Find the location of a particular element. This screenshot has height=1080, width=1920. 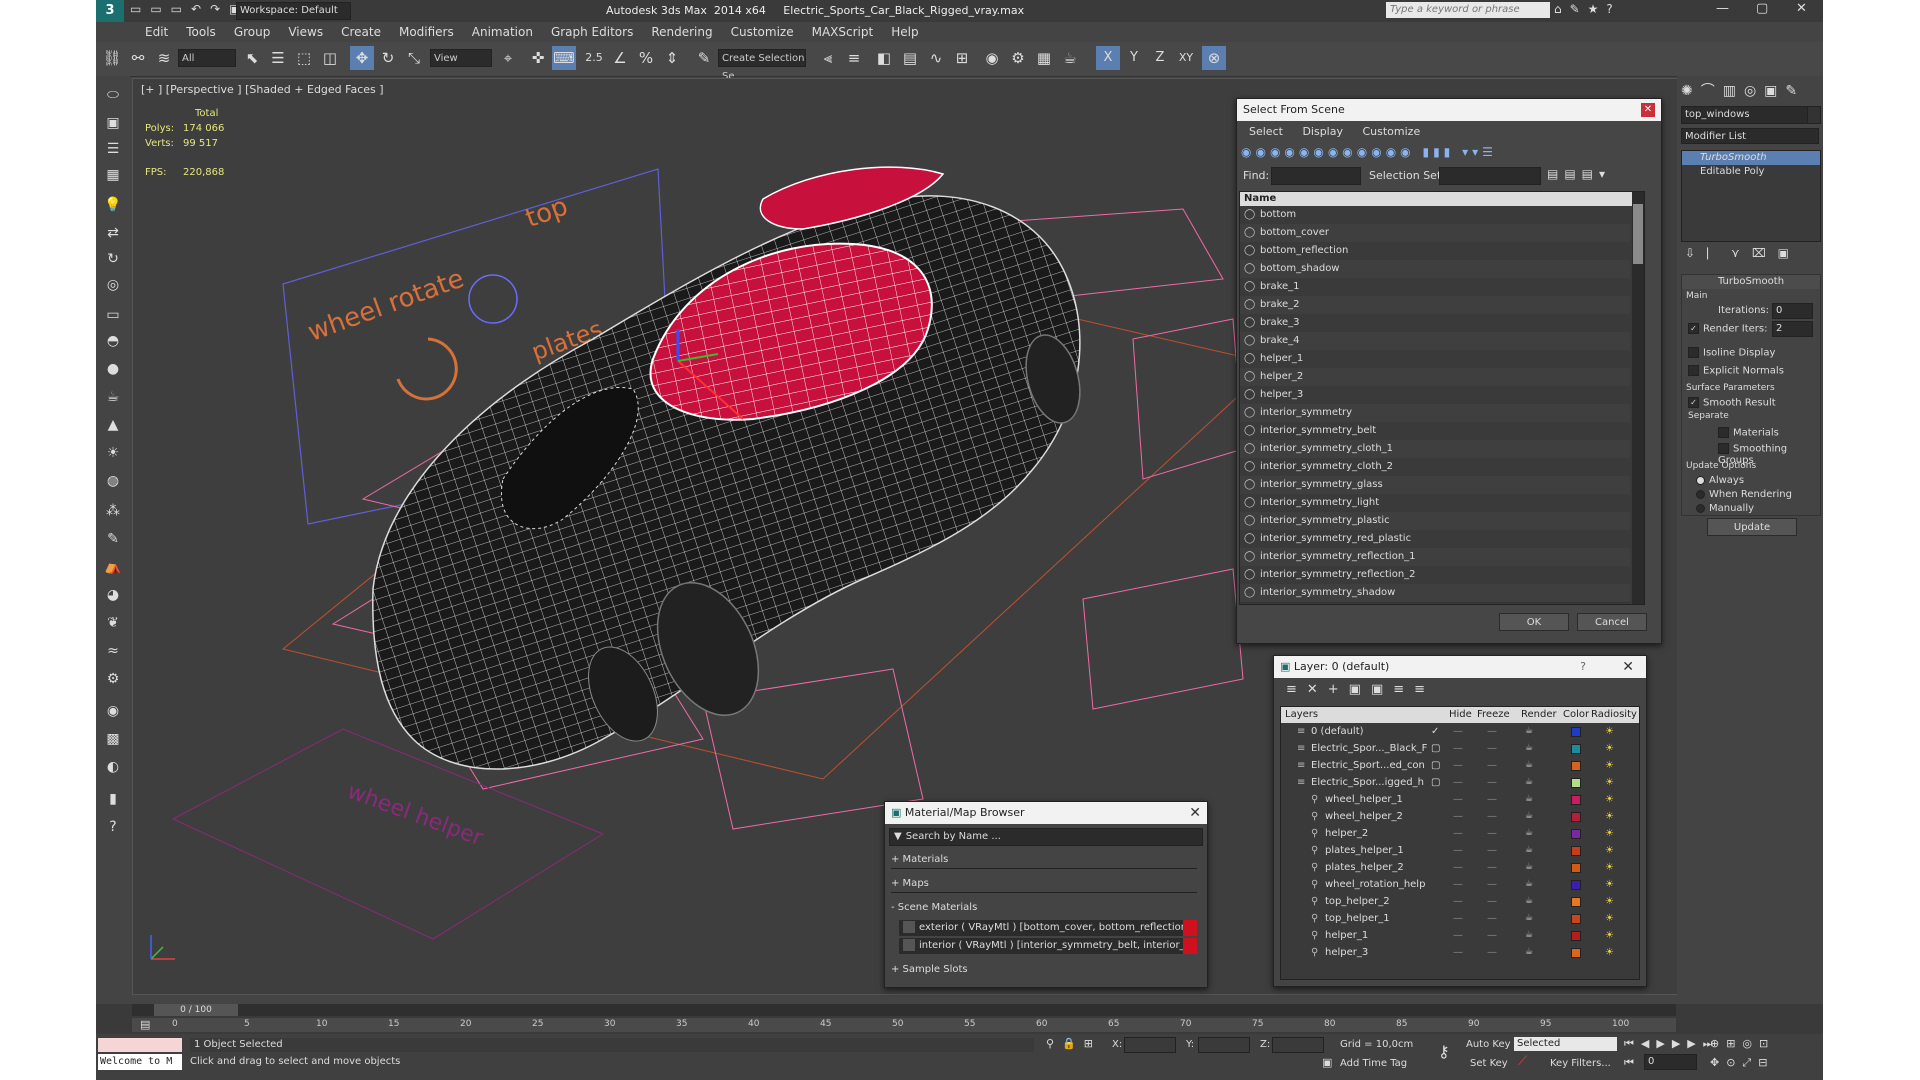

curve-editor-icon: ∿ is located at coordinates (936, 58).